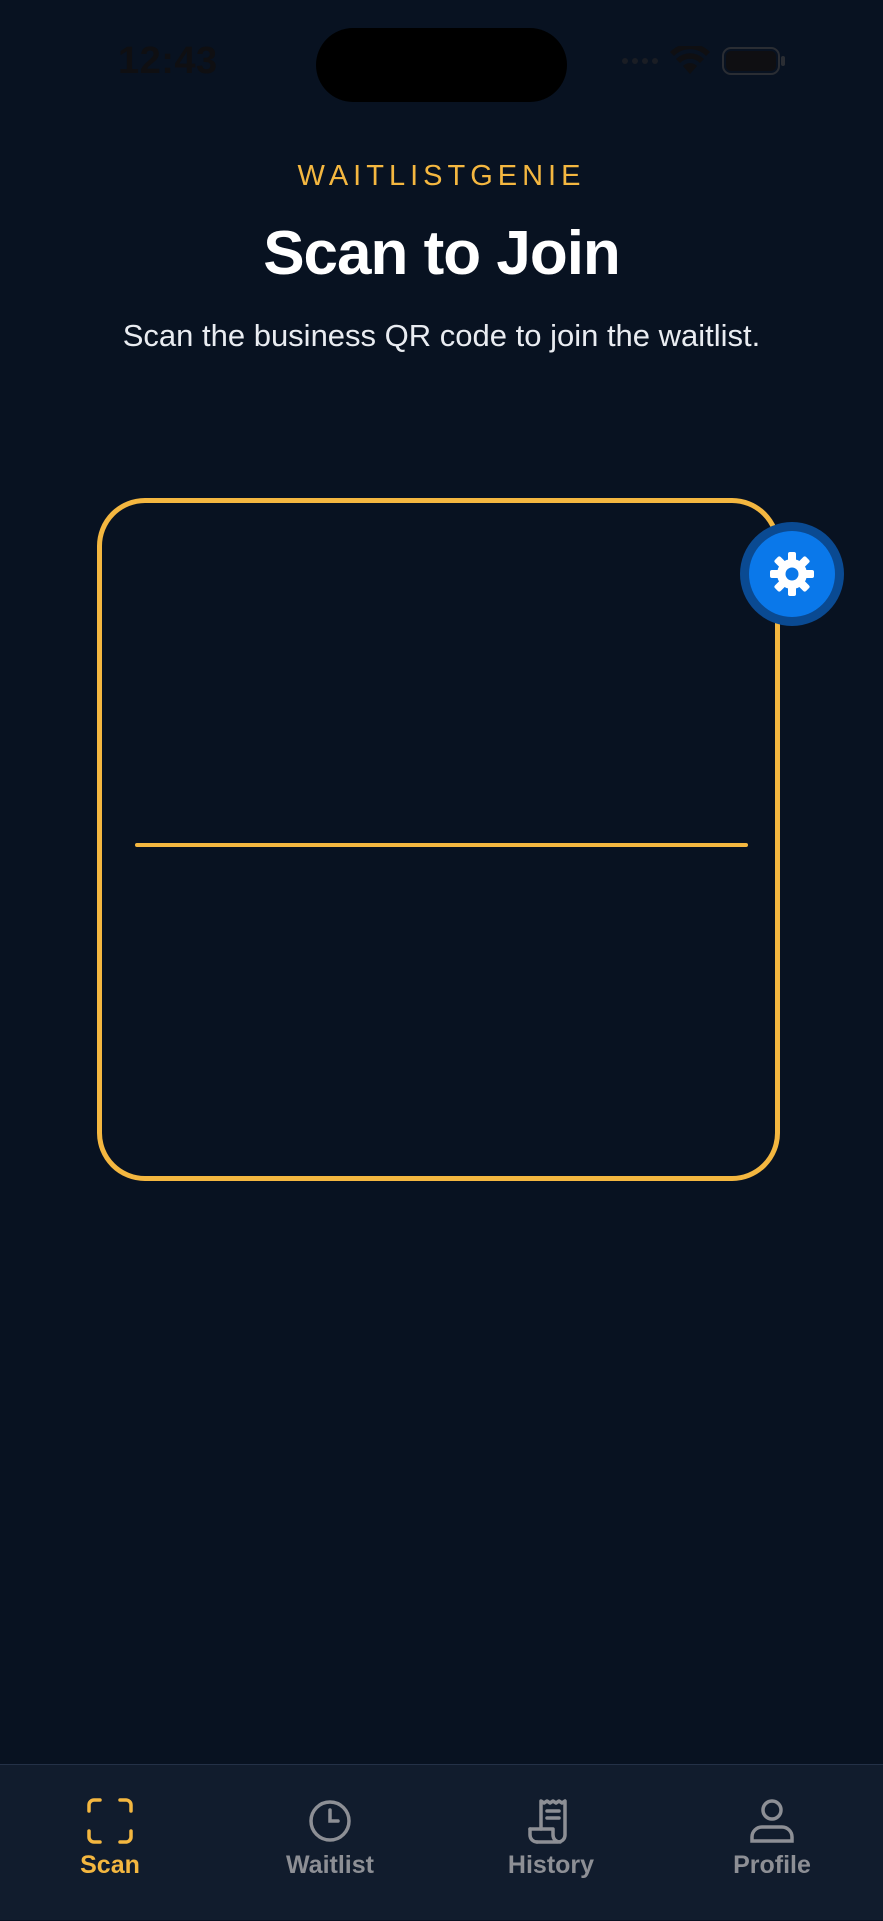 The image size is (883, 1921). I want to click on tab-label-scan: Scan, so click(110, 1865).